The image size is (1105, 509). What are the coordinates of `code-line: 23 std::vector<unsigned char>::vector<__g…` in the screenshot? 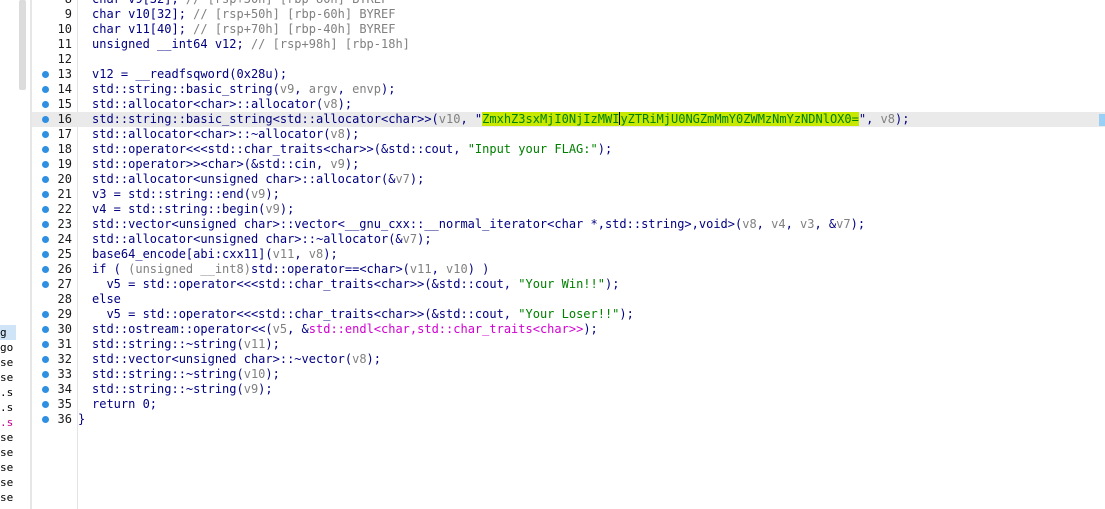 It's located at (568, 224).